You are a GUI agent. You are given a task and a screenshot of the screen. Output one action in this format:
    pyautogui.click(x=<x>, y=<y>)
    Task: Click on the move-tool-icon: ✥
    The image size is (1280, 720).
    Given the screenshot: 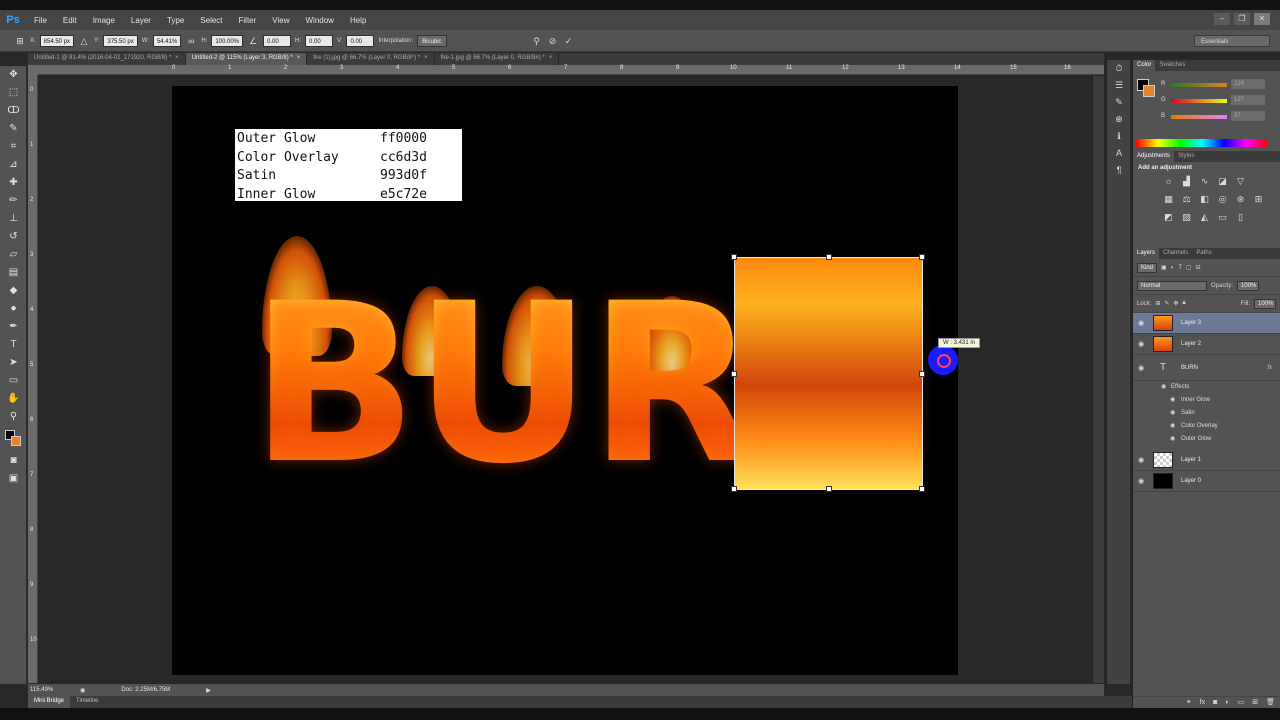 What is the action you would take?
    pyautogui.click(x=13, y=75)
    